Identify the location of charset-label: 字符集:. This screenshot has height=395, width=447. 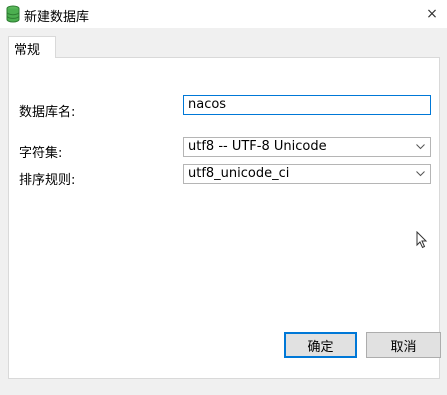
(41, 153).